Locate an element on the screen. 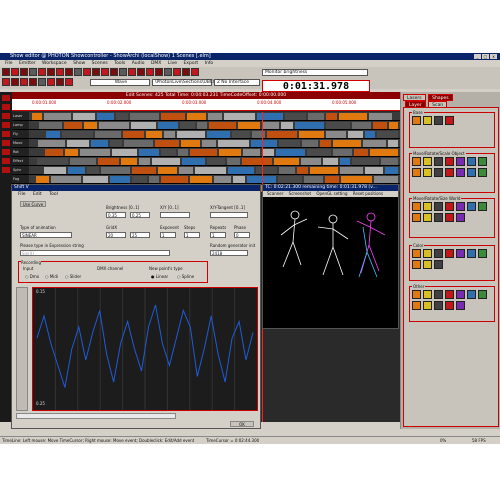 Image resolution: width=500 pixels, height=500 pixels. skip-back-icon is located at coordinates (6, 82).